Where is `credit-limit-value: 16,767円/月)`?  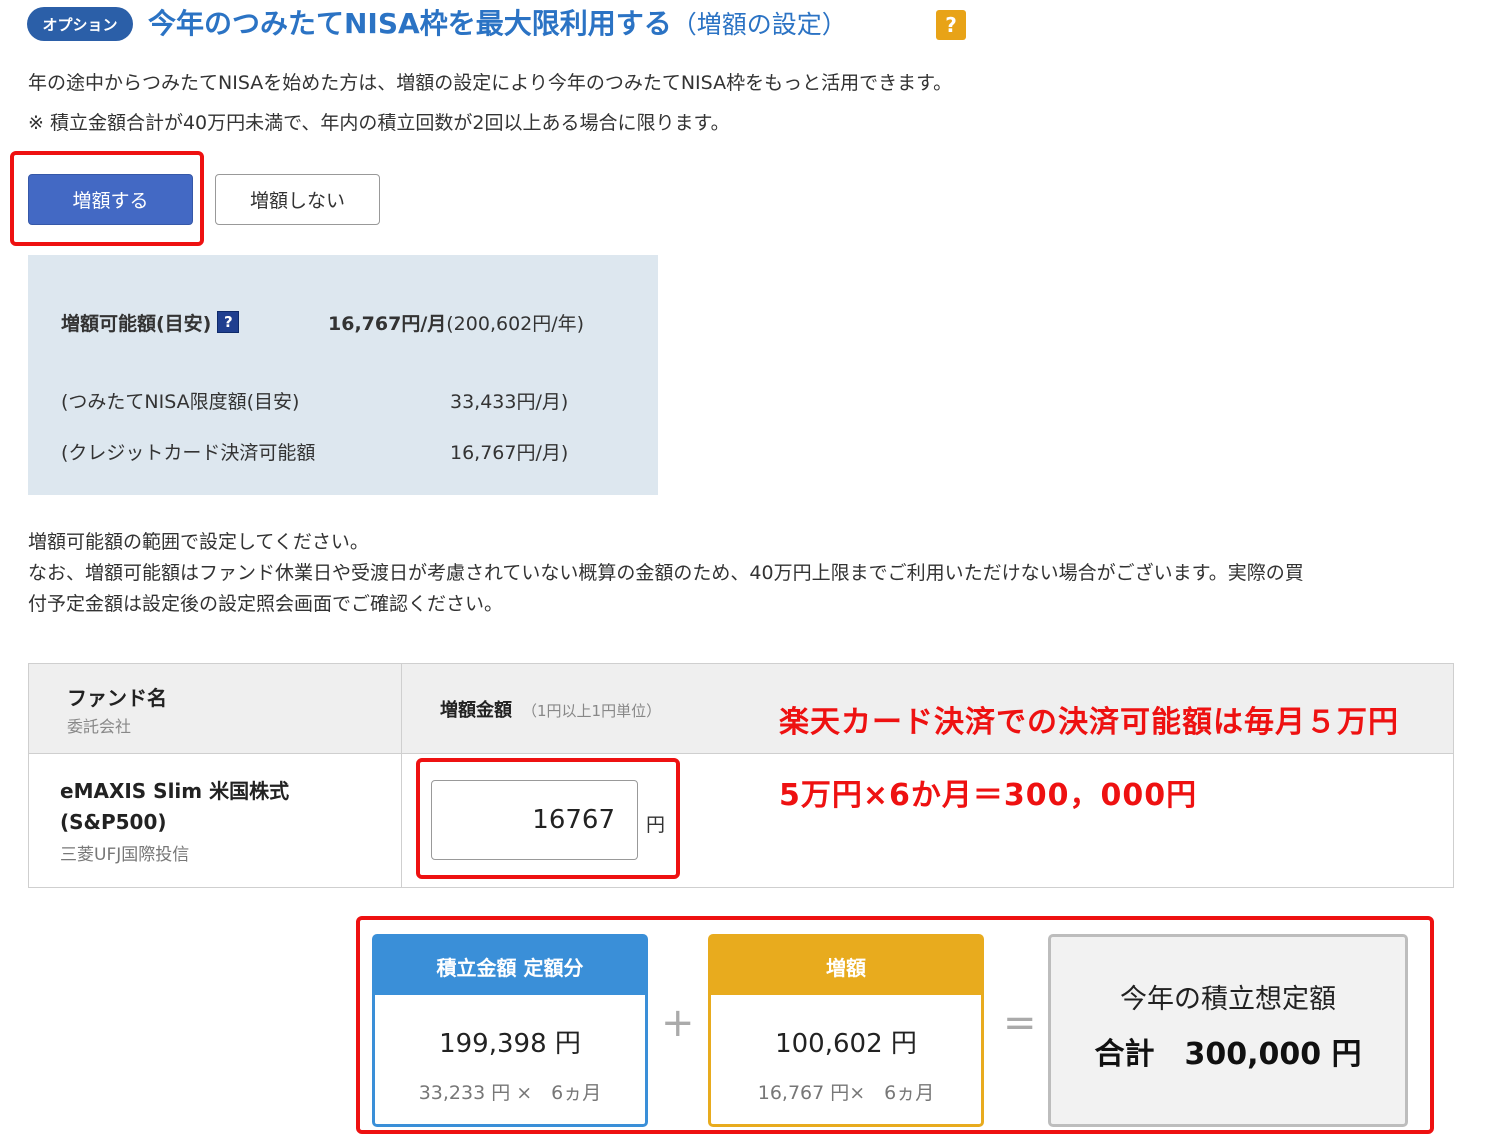
credit-limit-value: 16,767円/月) is located at coordinates (509, 453).